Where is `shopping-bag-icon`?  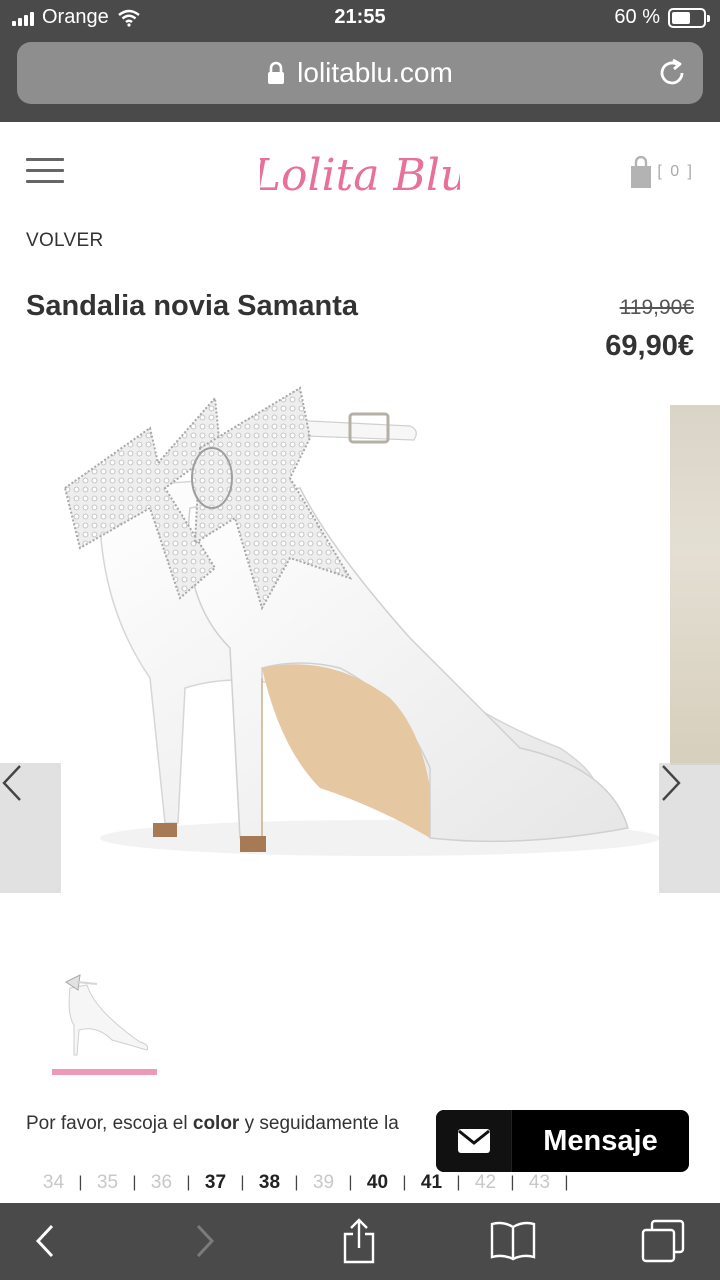 shopping-bag-icon is located at coordinates (641, 172).